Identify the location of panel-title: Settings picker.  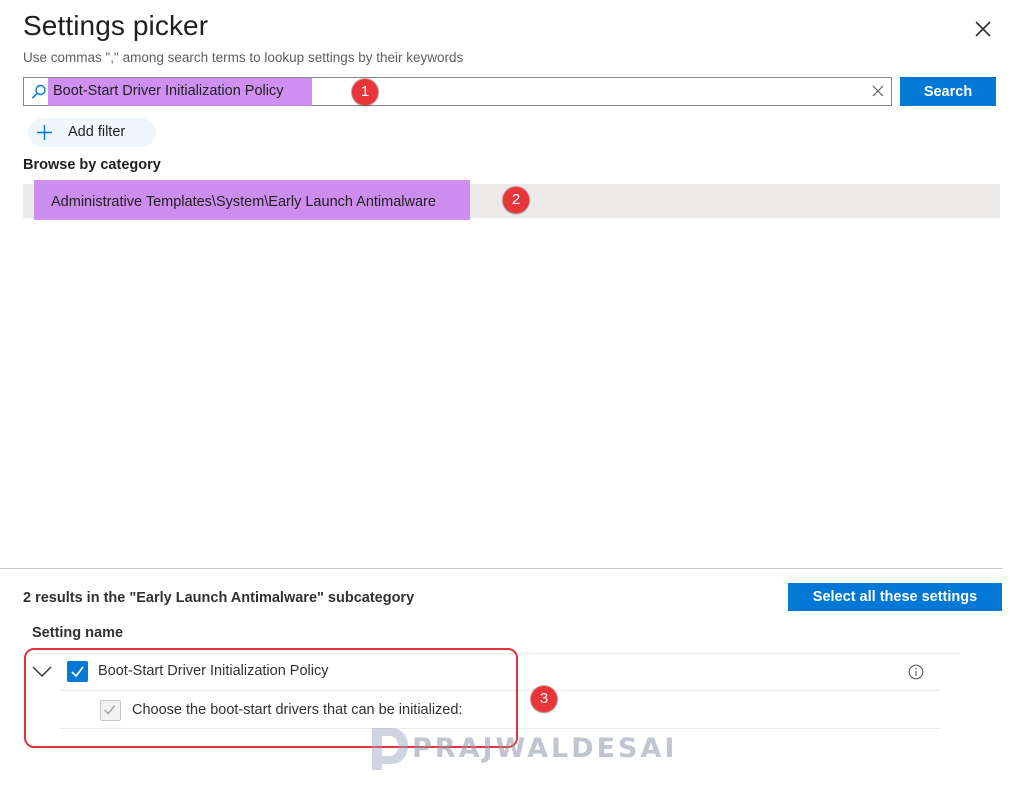
(116, 25).